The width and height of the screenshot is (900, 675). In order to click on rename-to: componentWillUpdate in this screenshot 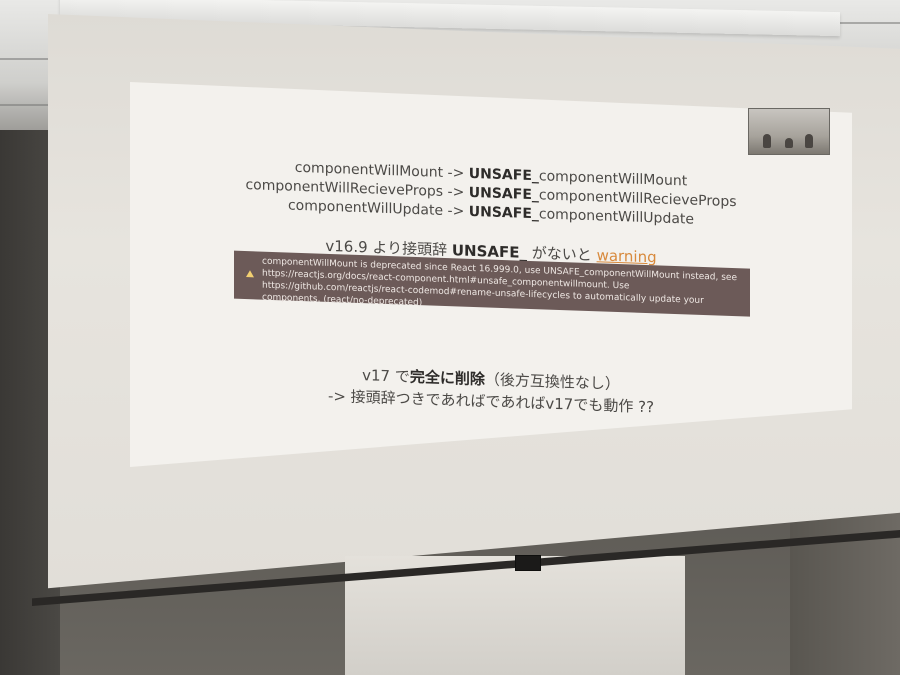, I will do `click(616, 217)`.